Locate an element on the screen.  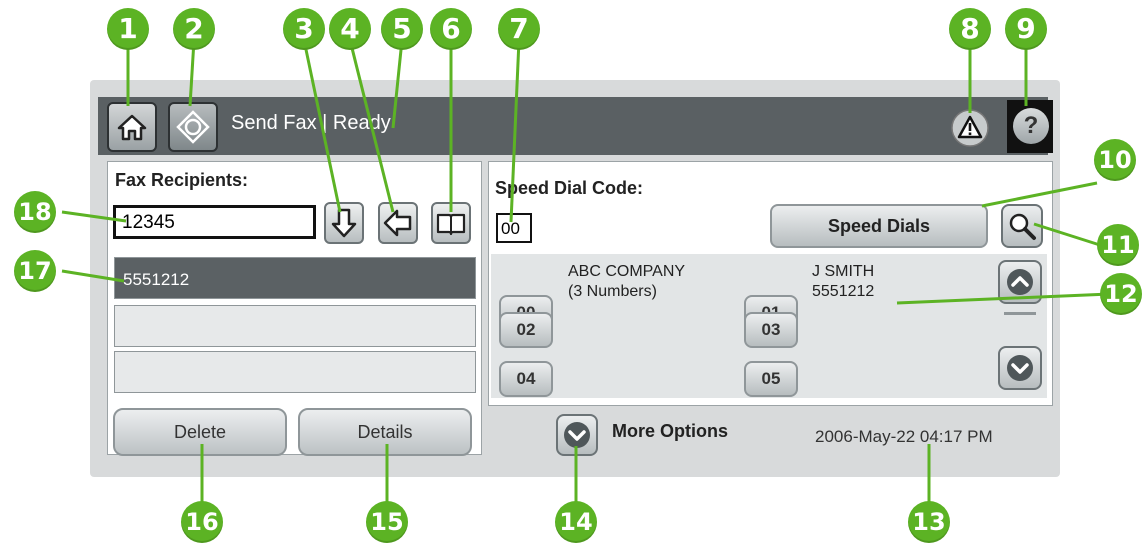
scroll-down-button is located at coordinates (1020, 368).